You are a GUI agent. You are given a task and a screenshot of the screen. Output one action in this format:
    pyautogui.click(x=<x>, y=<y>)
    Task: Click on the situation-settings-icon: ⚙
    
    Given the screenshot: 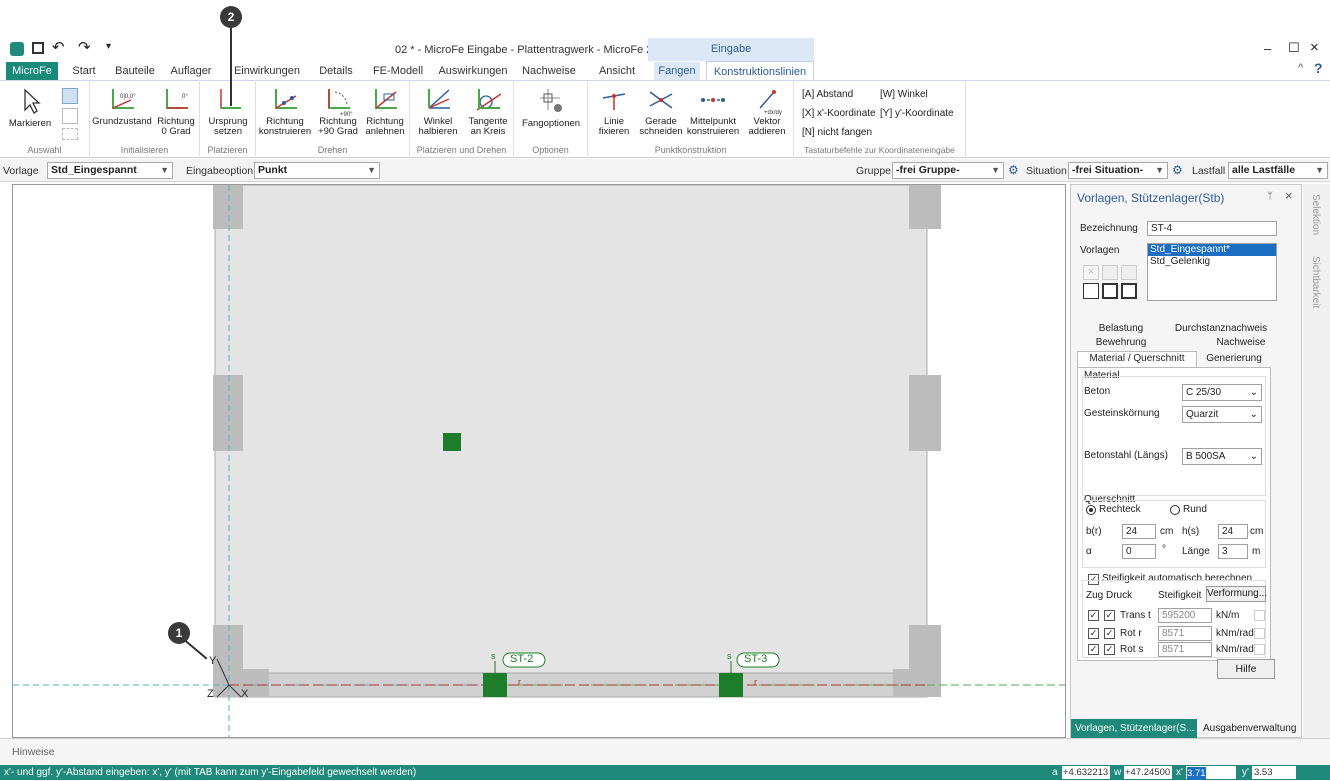 What is the action you would take?
    pyautogui.click(x=1177, y=170)
    